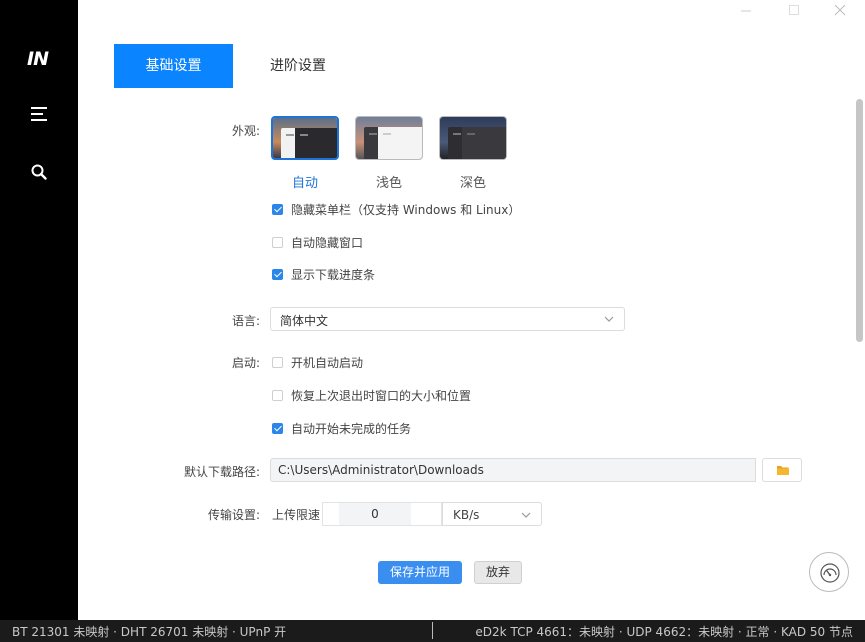 This screenshot has height=642, width=865. I want to click on launch-on-boot-checkbox, so click(277, 362).